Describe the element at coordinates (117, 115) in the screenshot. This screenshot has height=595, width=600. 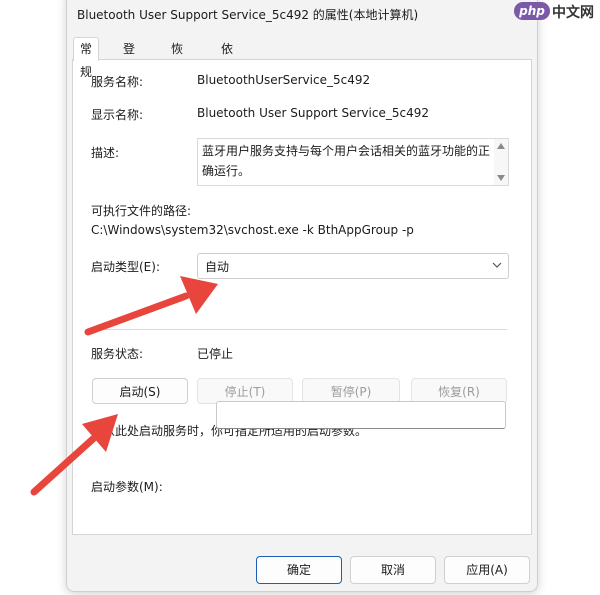
I see `display-name-label: 显示名称:` at that location.